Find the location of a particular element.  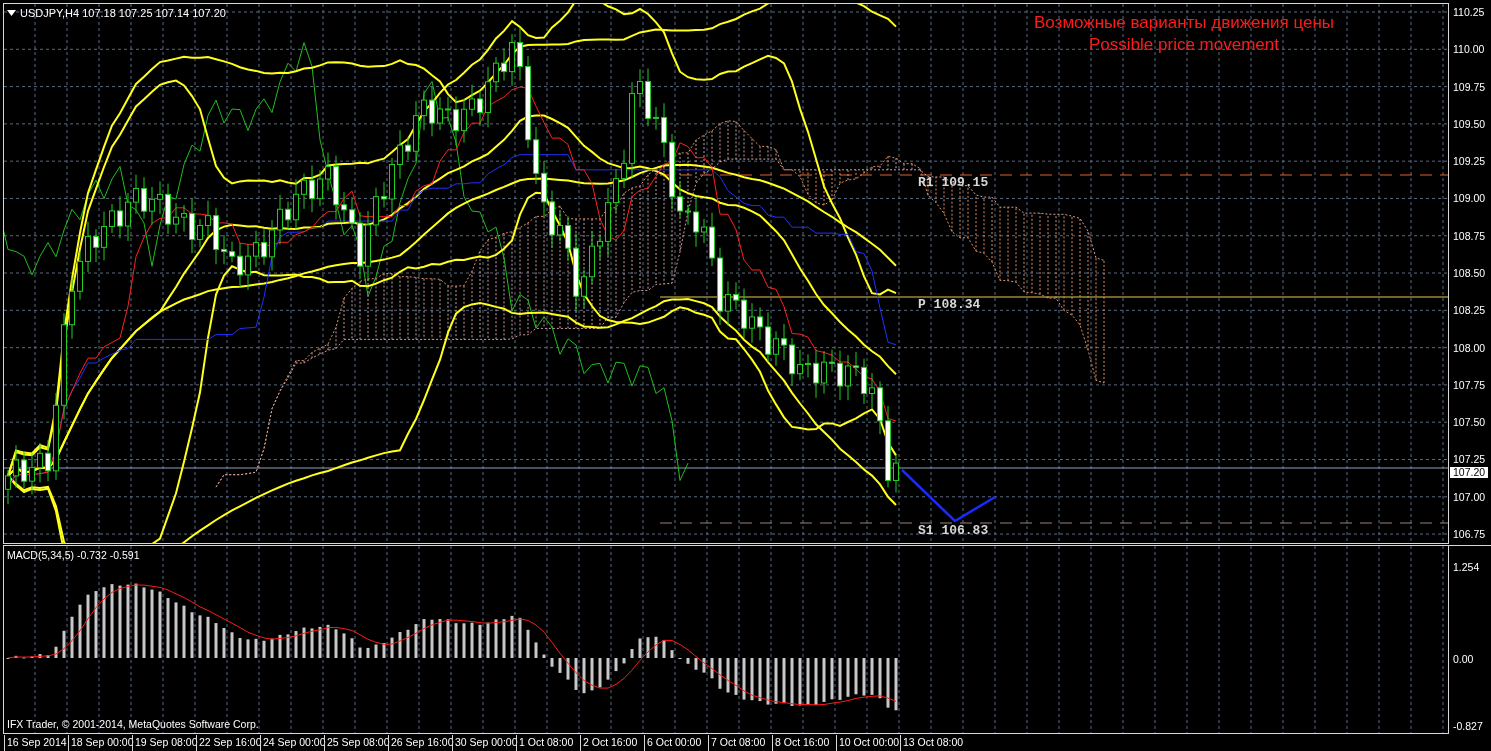

time-label: 1 Oct 08:00 is located at coordinates (548, 743).